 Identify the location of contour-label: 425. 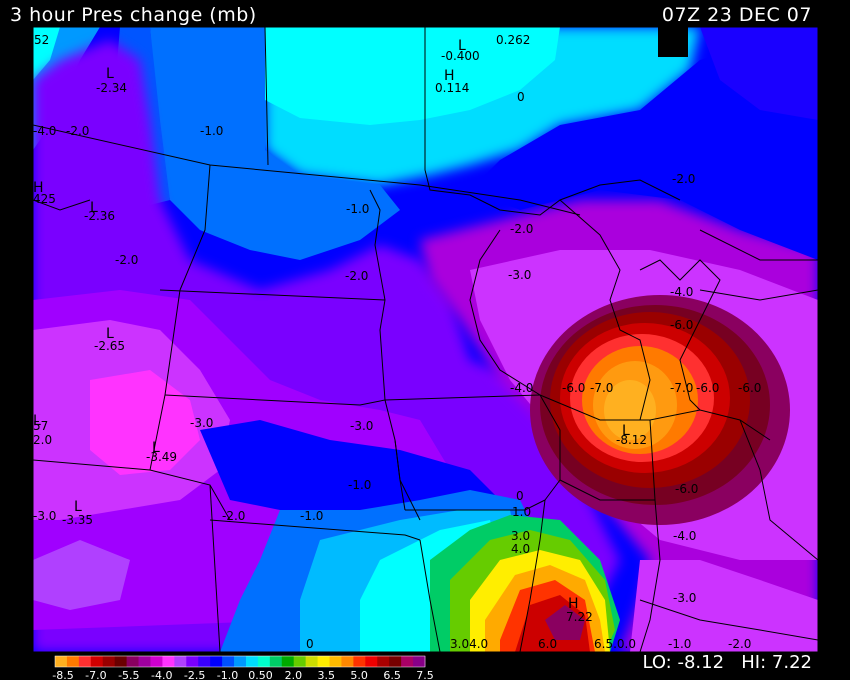
(44, 199).